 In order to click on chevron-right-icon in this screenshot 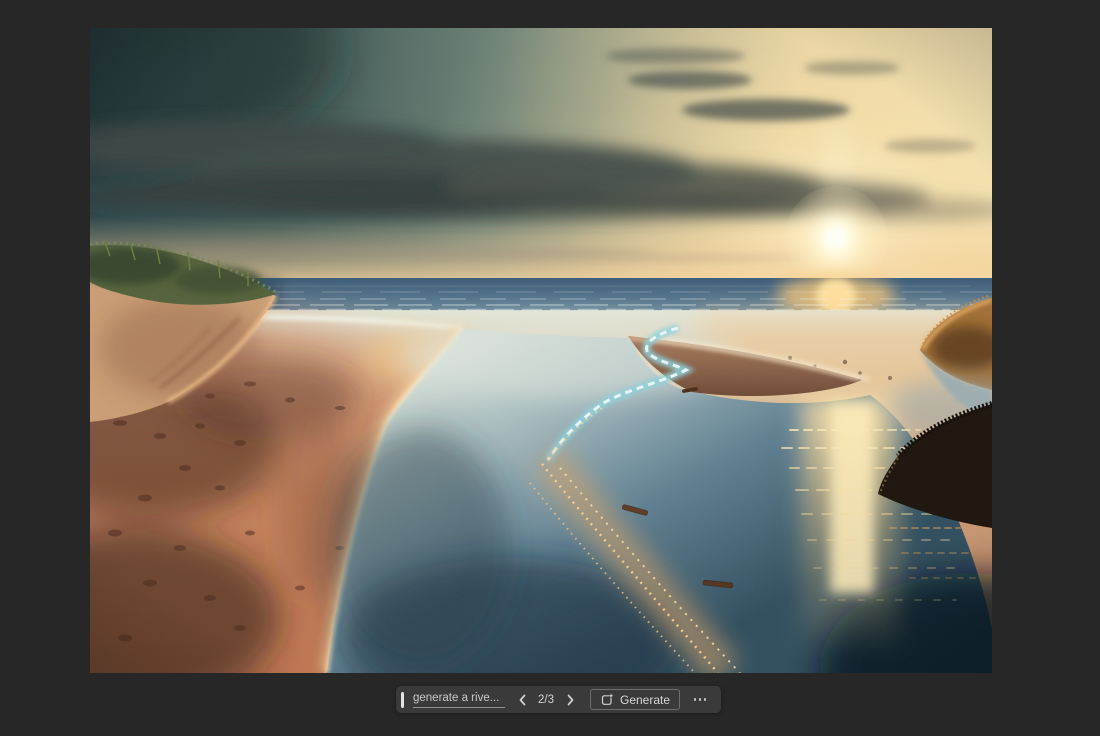, I will do `click(570, 699)`.